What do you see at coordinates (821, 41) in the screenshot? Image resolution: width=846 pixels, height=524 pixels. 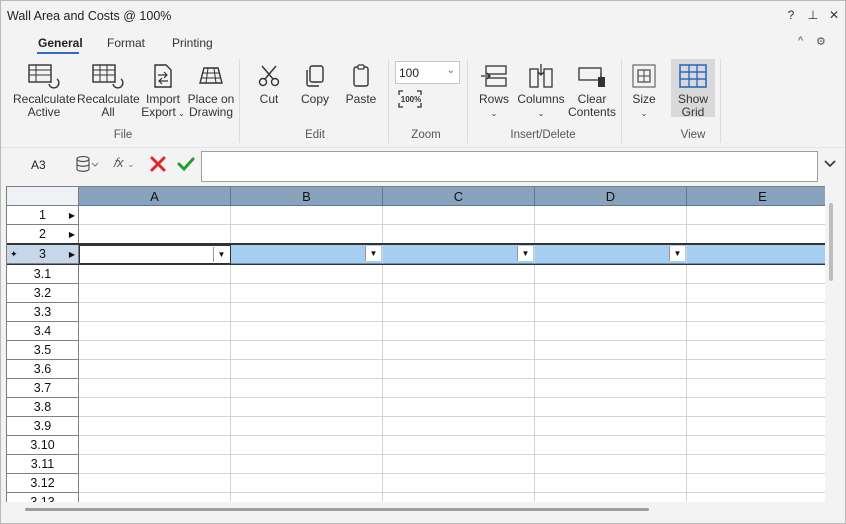 I see `settings-icon: ⚙` at bounding box center [821, 41].